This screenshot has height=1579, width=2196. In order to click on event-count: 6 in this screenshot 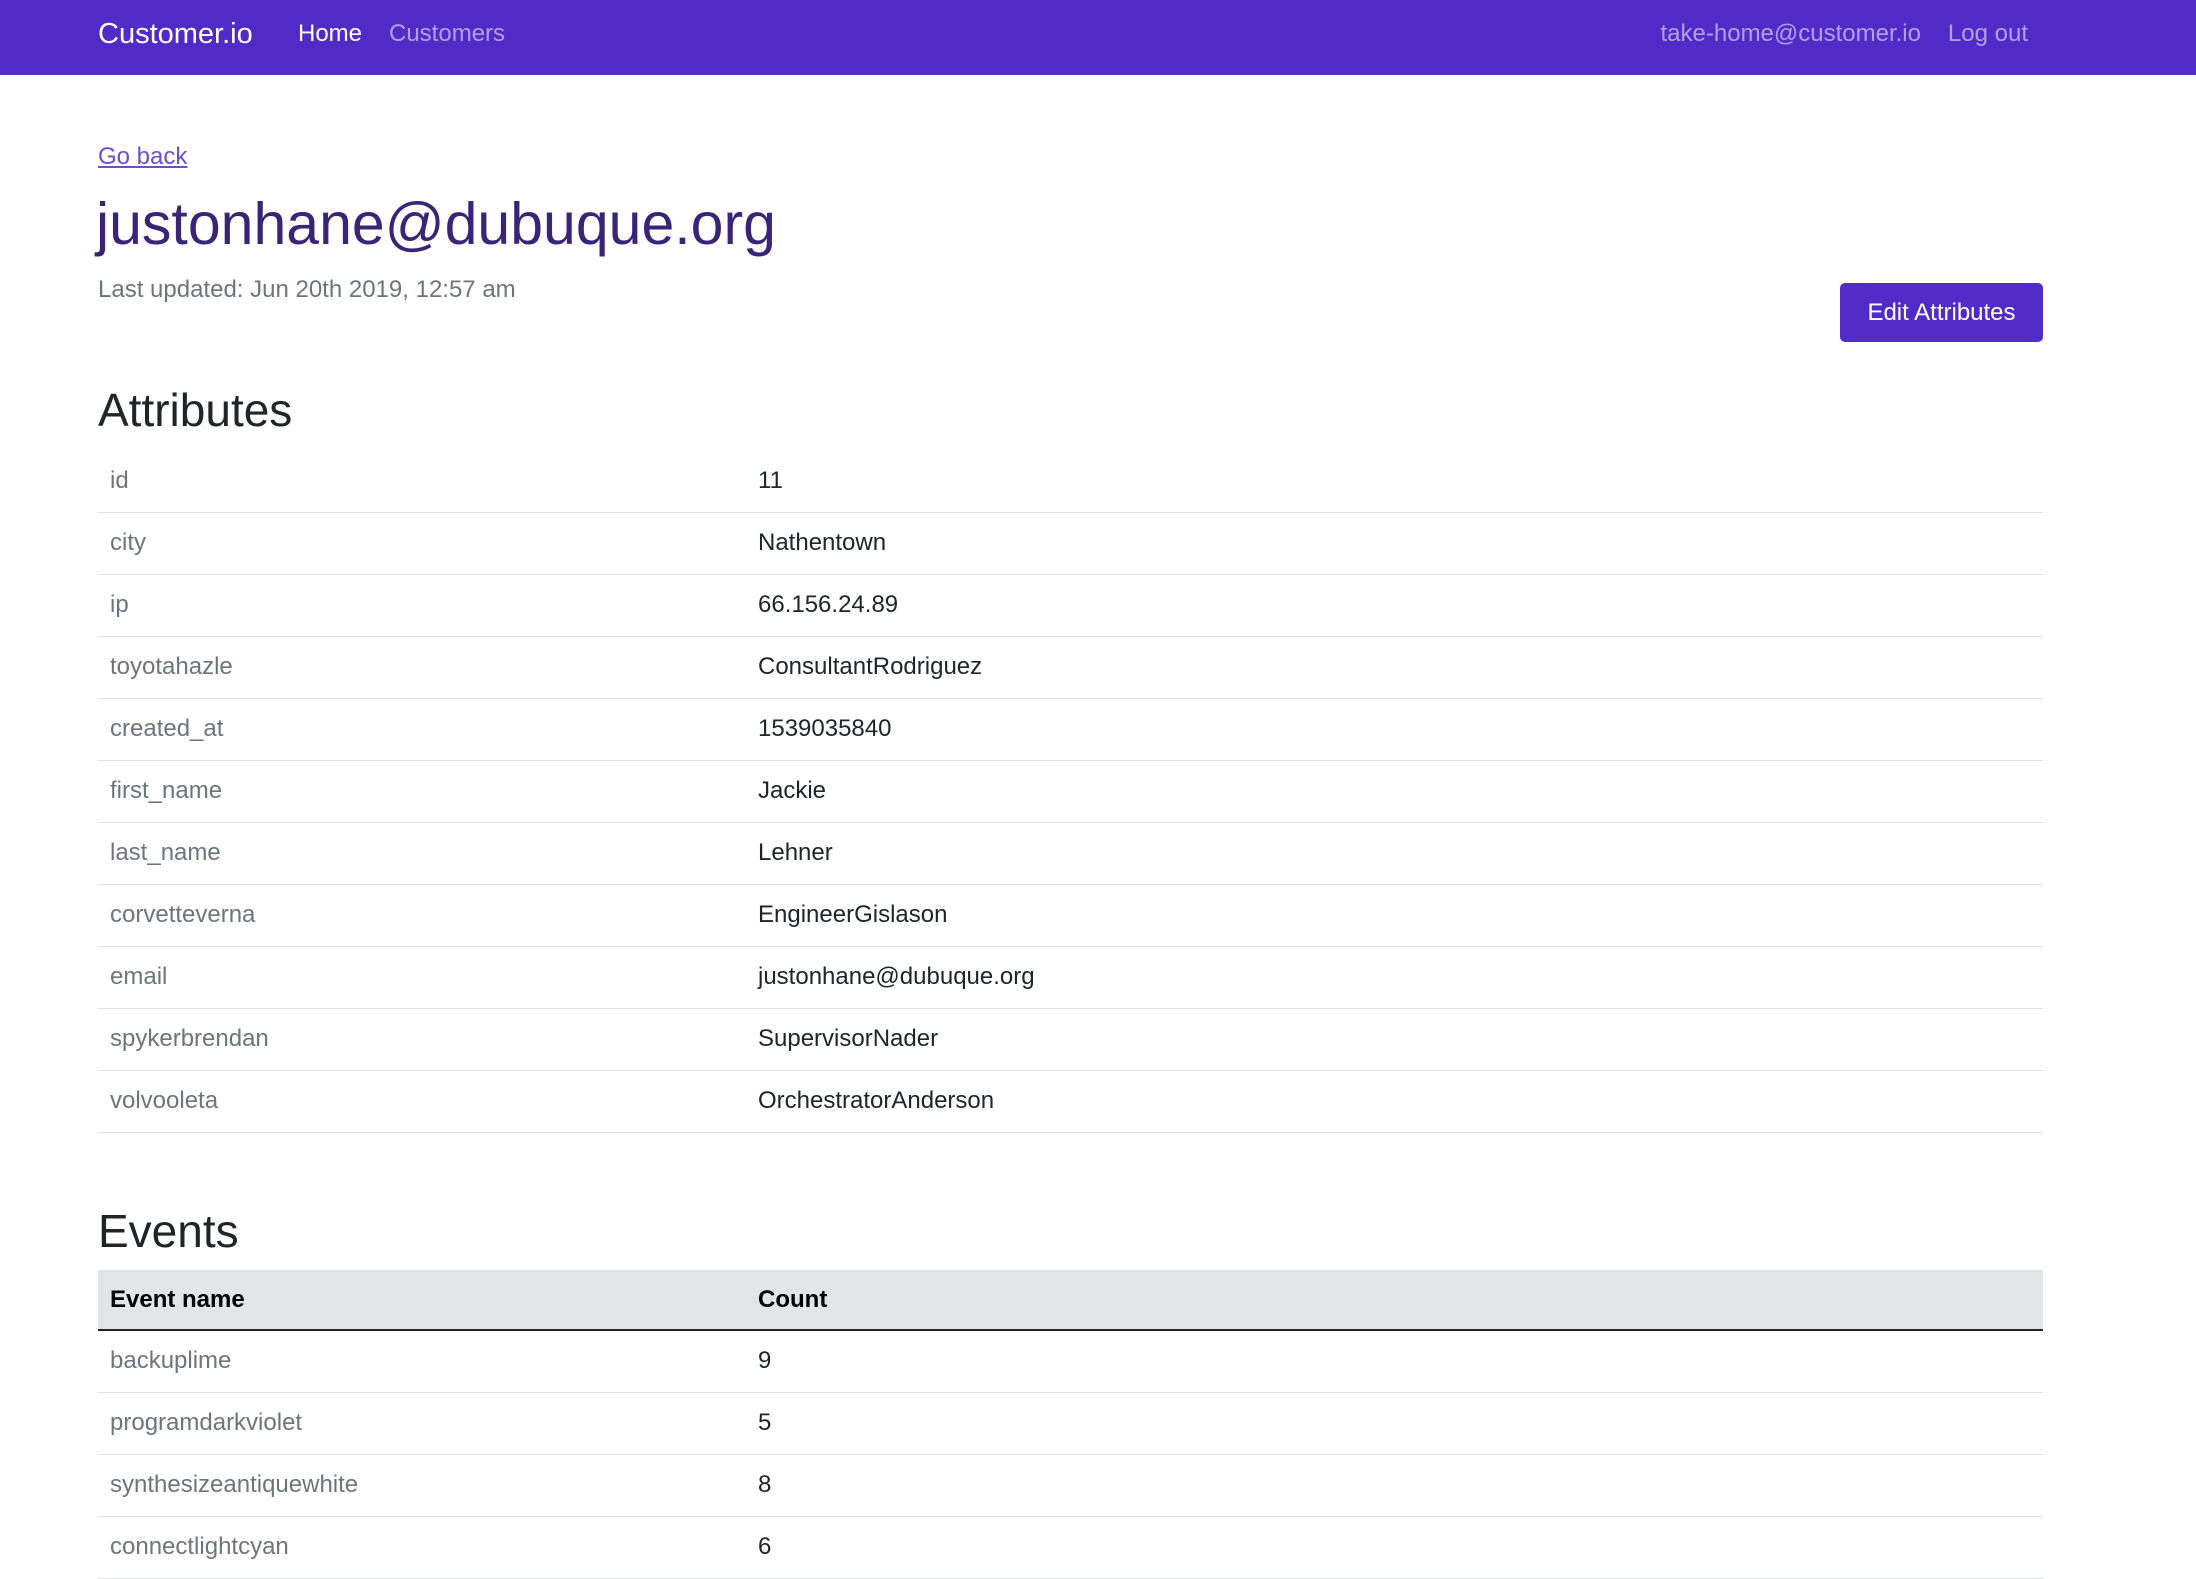, I will do `click(1394, 1547)`.